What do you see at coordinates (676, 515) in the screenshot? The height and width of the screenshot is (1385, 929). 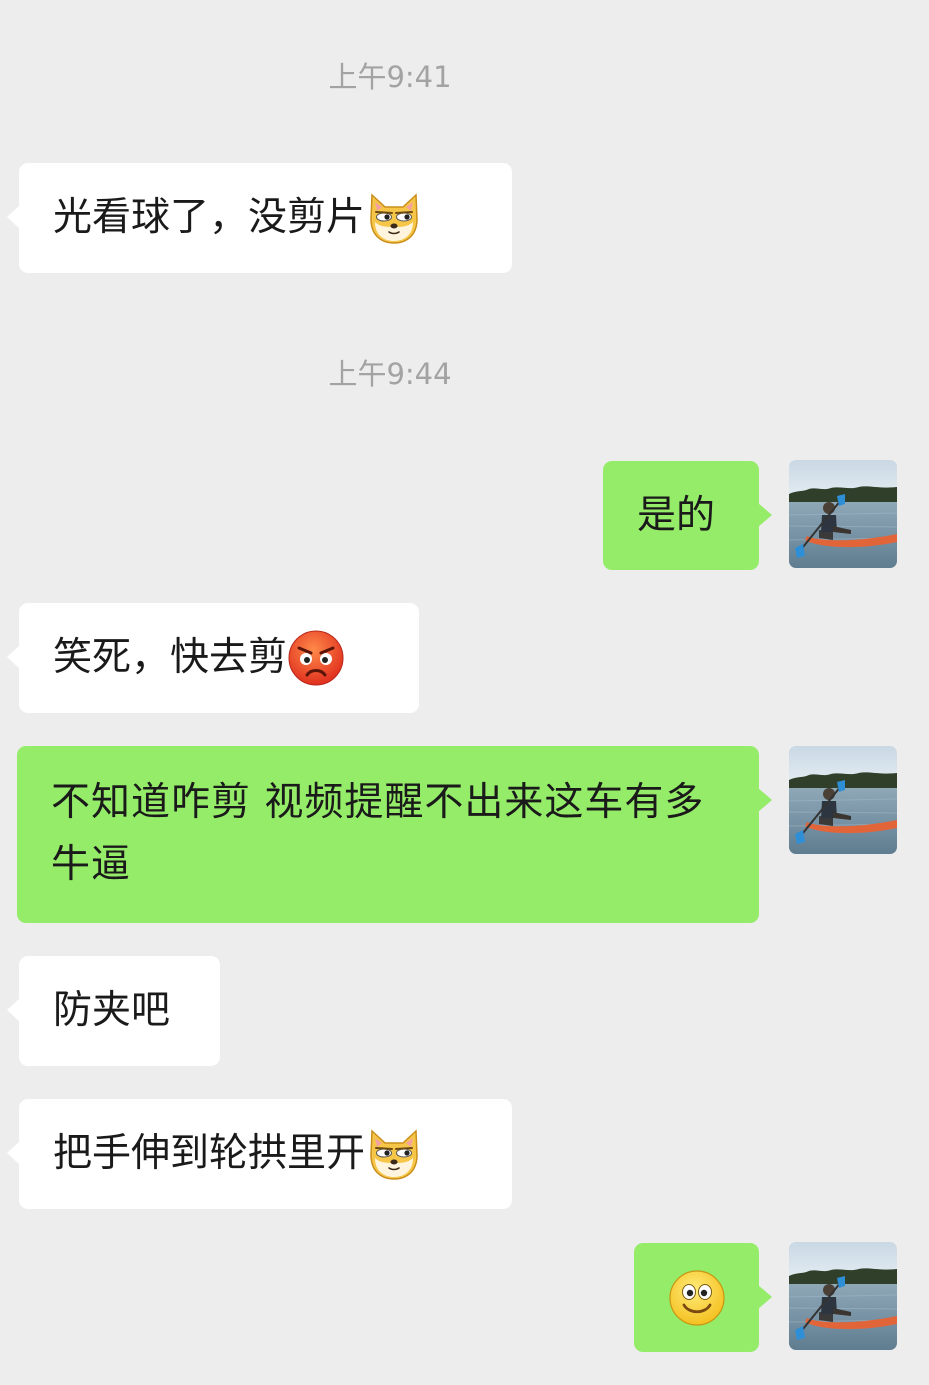 I see `message-text: 是的` at bounding box center [676, 515].